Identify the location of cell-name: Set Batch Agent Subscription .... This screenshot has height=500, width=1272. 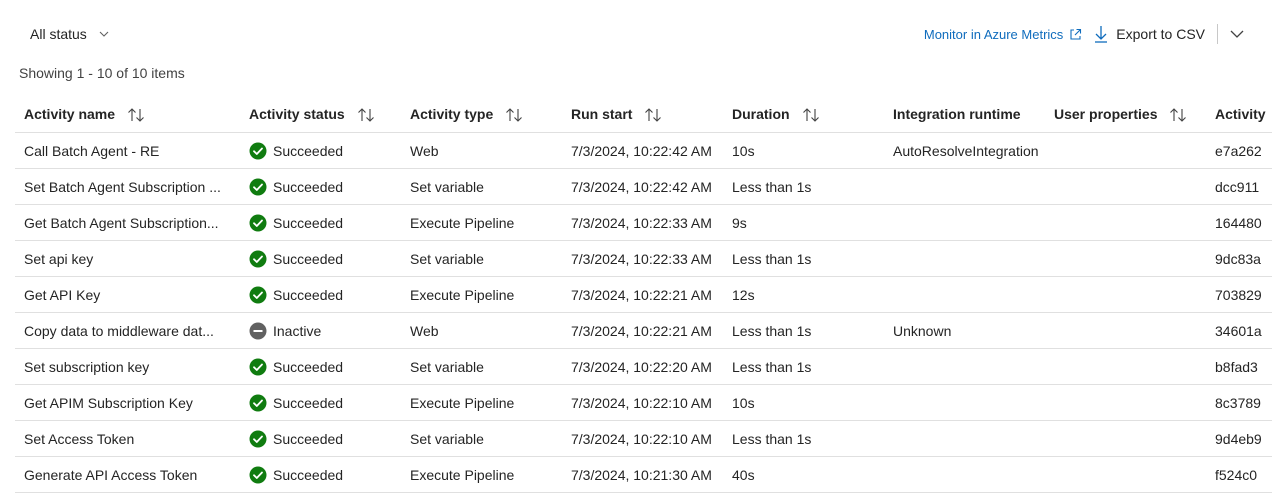
(127, 186).